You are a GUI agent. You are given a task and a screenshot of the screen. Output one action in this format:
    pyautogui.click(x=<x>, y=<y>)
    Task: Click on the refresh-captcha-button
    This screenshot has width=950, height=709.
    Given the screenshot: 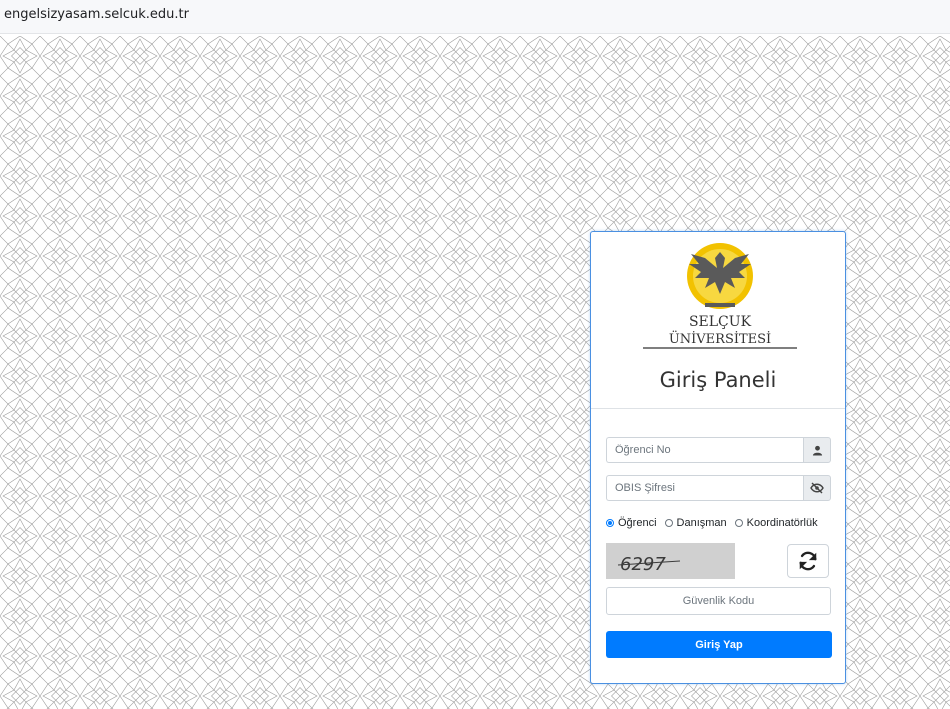 What is the action you would take?
    pyautogui.click(x=808, y=561)
    